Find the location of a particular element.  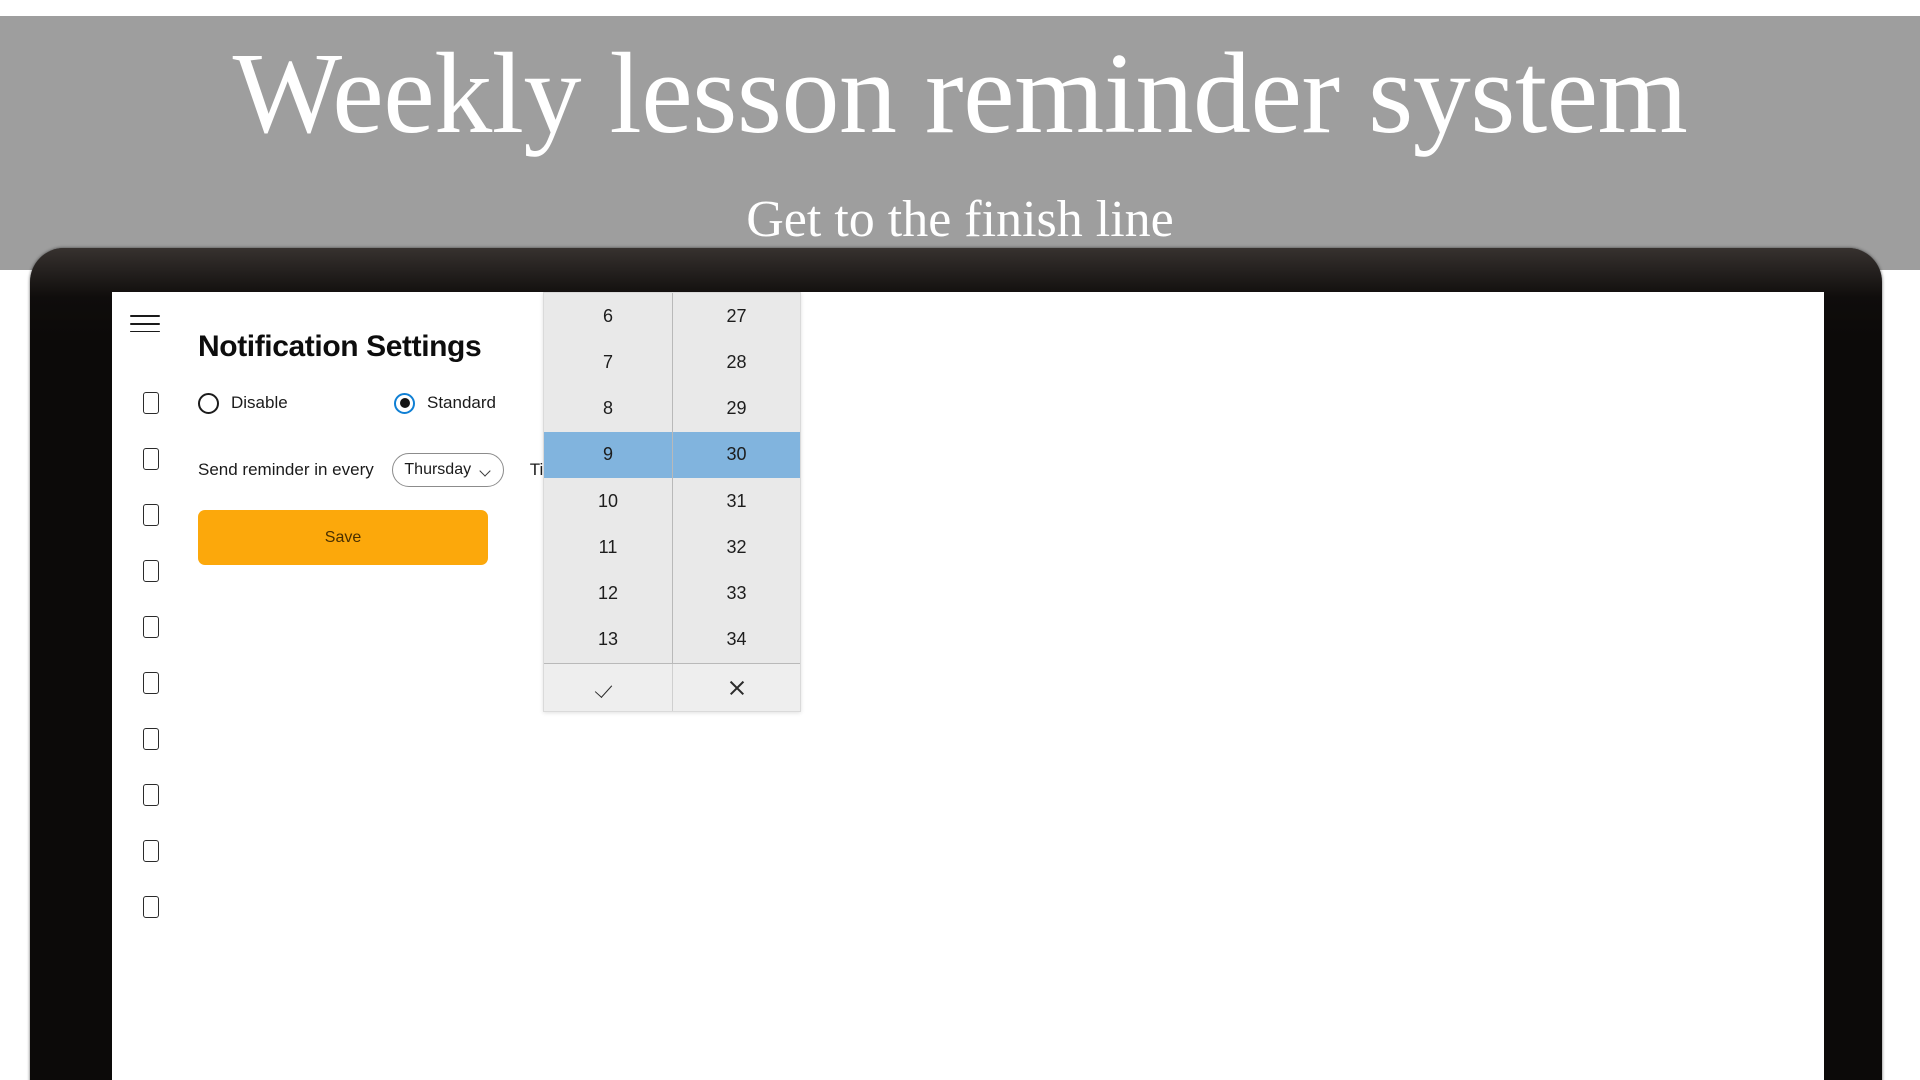

page-title: Notification Settings is located at coordinates (340, 346).